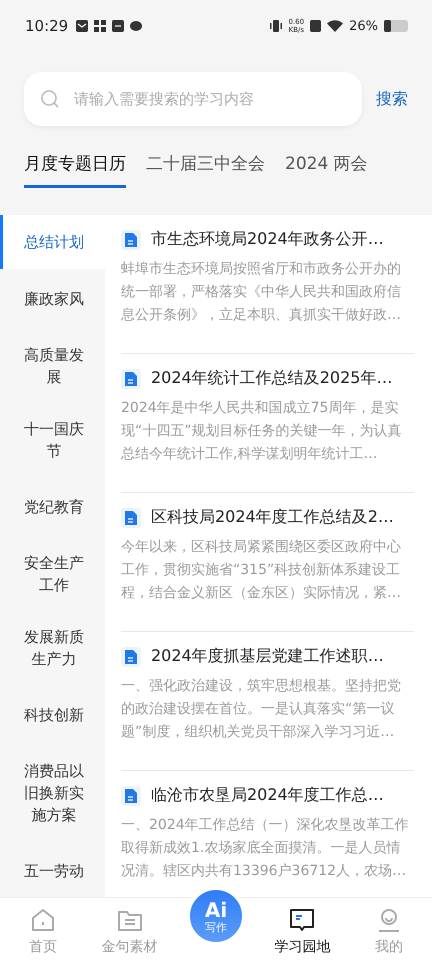  Describe the element at coordinates (363, 26) in the screenshot. I see `battery-percent: 26%` at that location.